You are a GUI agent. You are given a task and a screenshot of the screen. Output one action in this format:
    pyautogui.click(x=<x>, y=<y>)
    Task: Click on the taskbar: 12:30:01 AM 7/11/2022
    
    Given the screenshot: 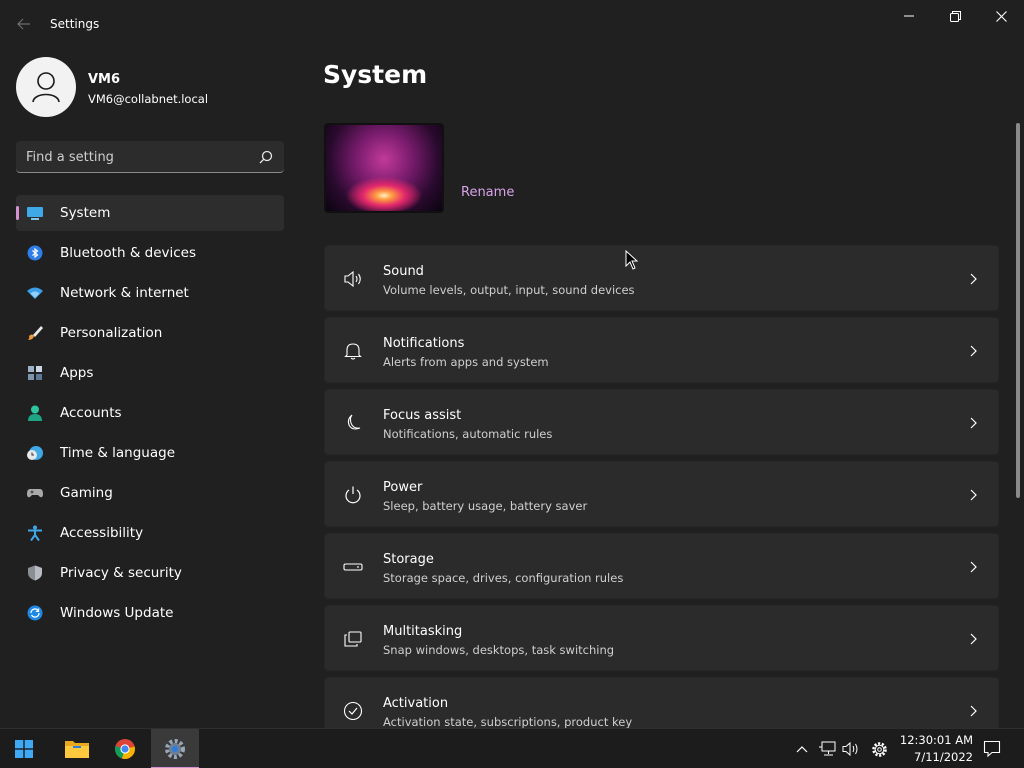 What is the action you would take?
    pyautogui.click(x=512, y=748)
    